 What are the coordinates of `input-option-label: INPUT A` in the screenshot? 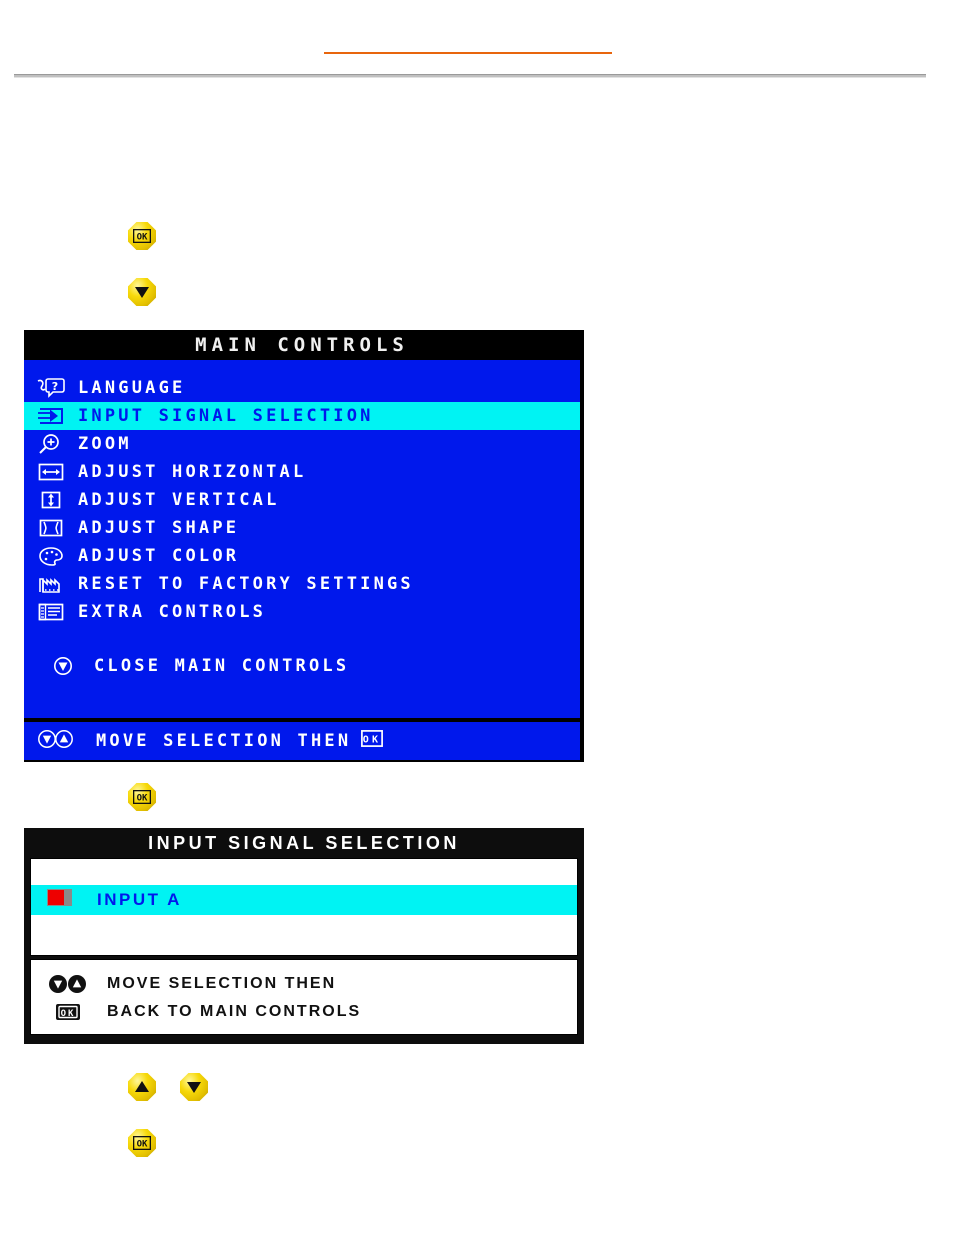 It's located at (139, 899).